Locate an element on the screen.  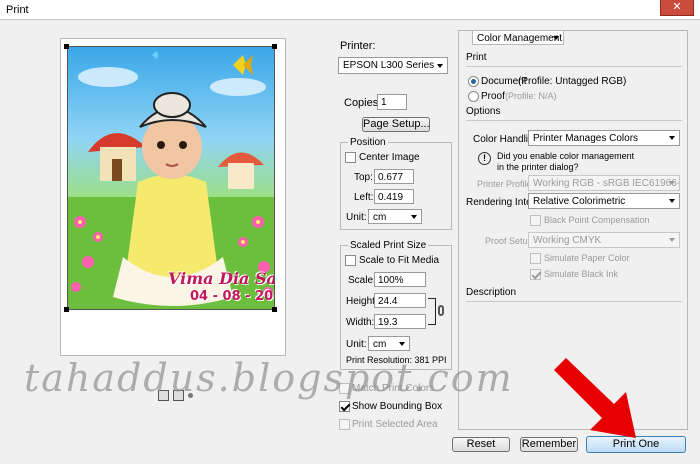
position-legend: Position is located at coordinates (368, 142).